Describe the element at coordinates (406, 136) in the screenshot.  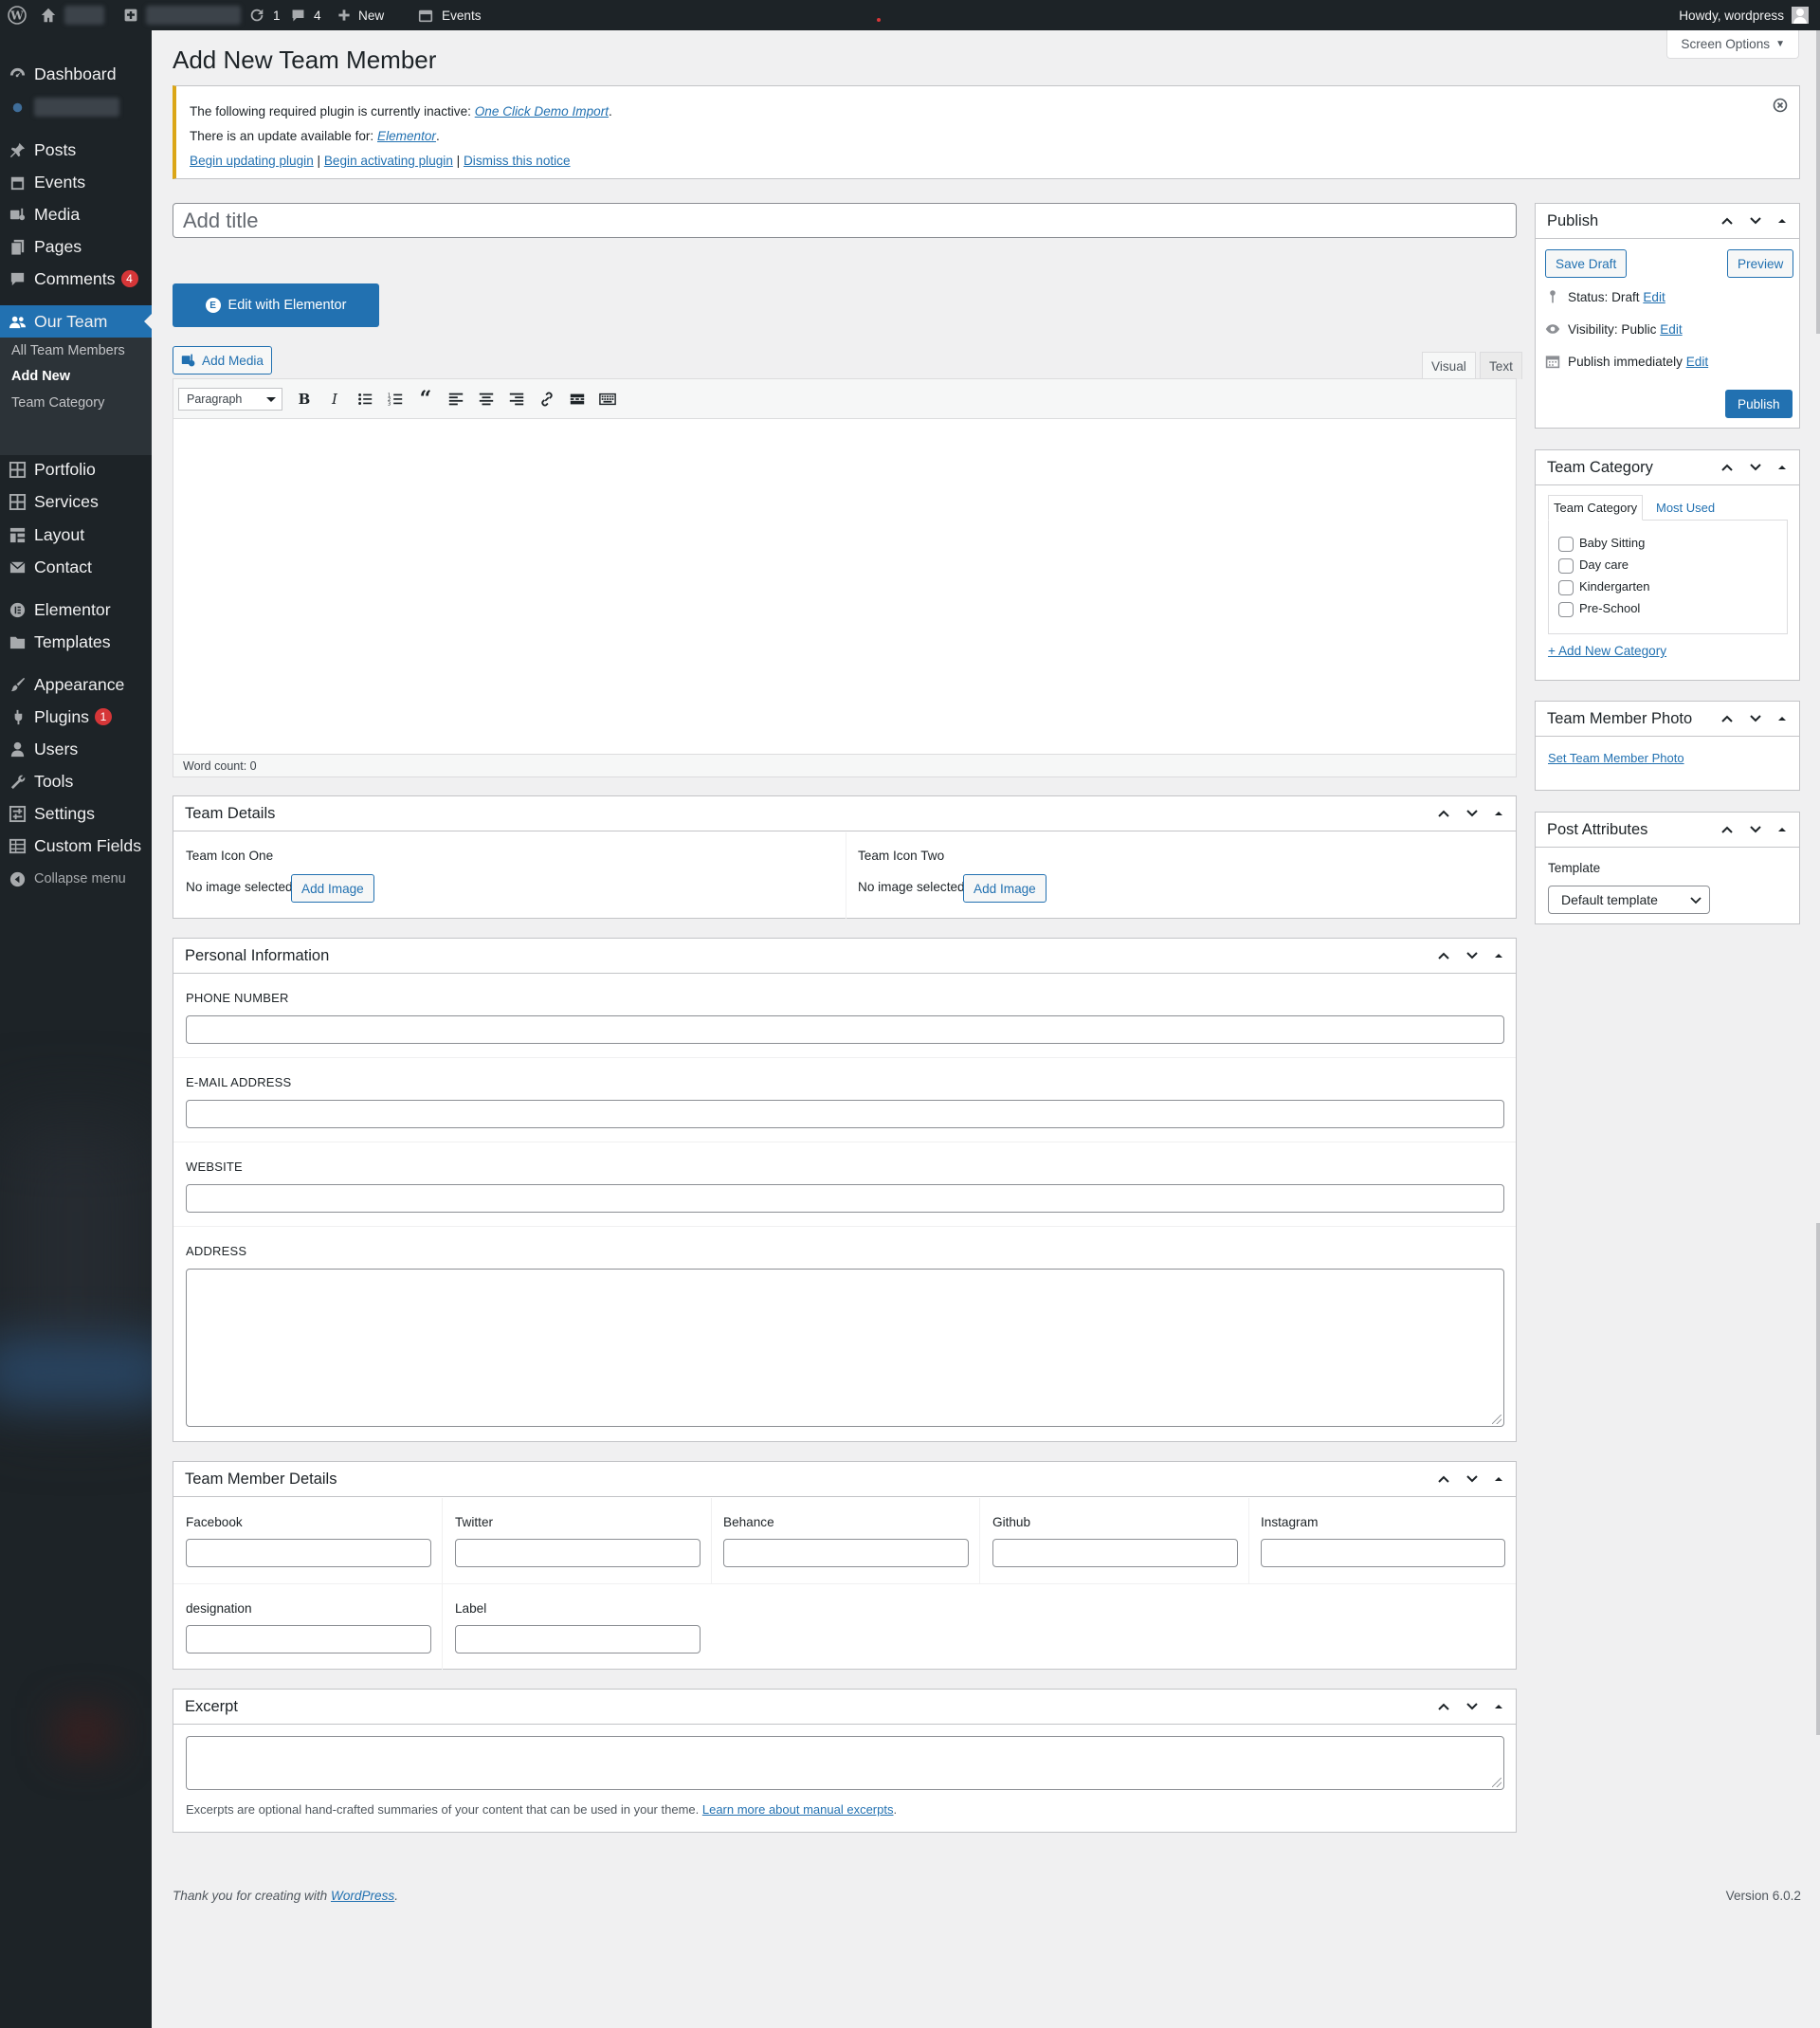
I see `elementor-link: Elementor` at that location.